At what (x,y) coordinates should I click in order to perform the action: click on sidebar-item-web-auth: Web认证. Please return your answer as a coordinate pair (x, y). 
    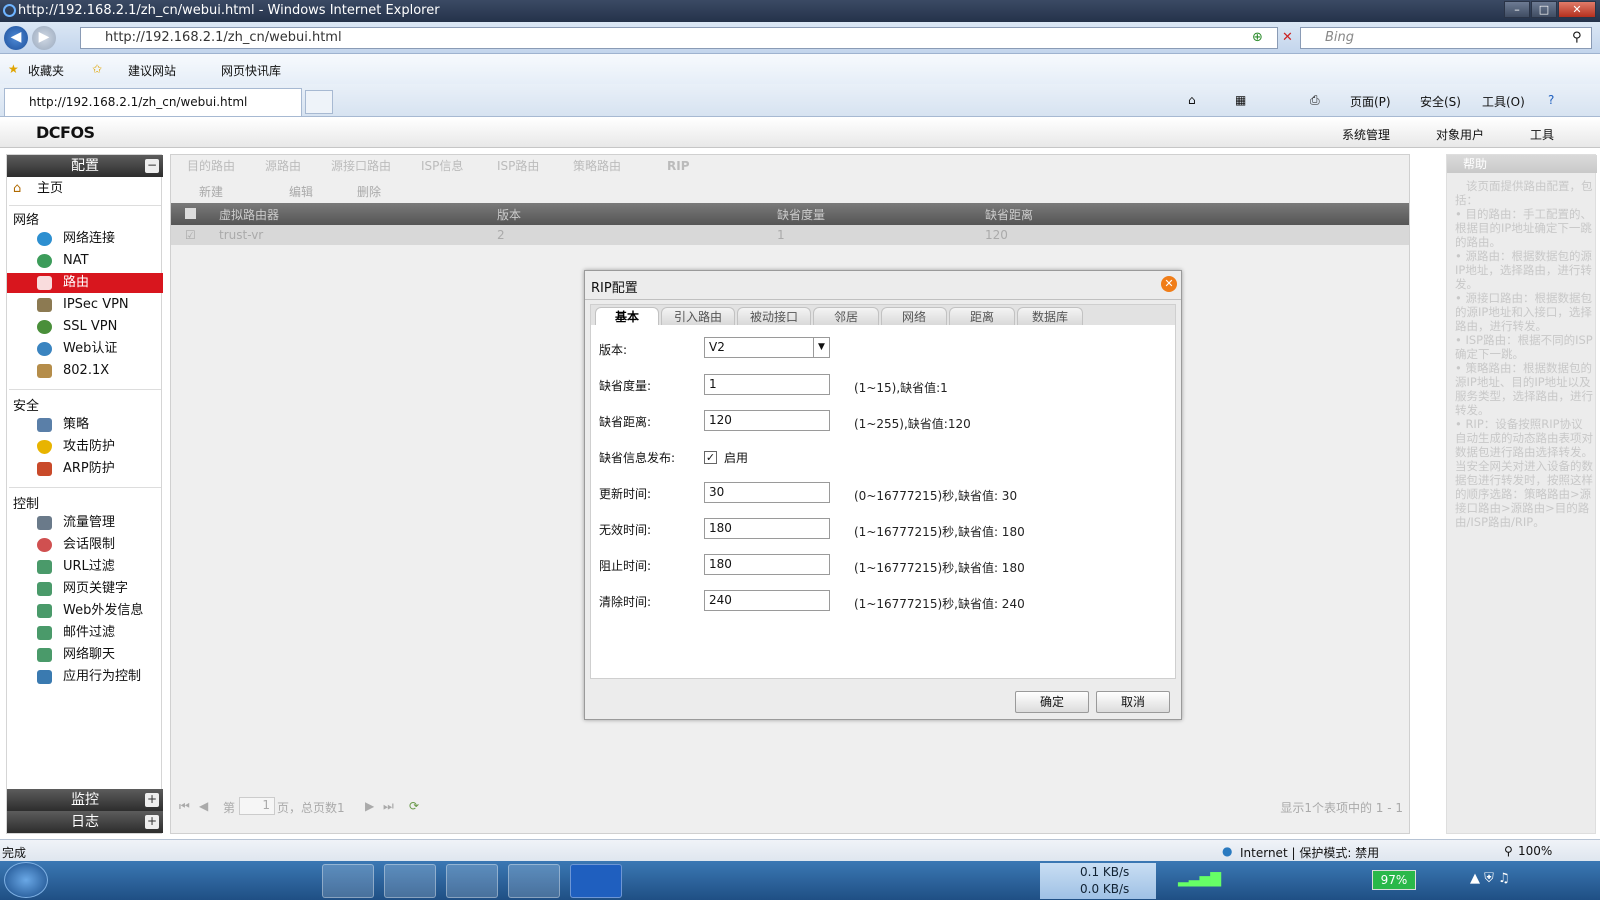
    Looking at the image, I should click on (85, 349).